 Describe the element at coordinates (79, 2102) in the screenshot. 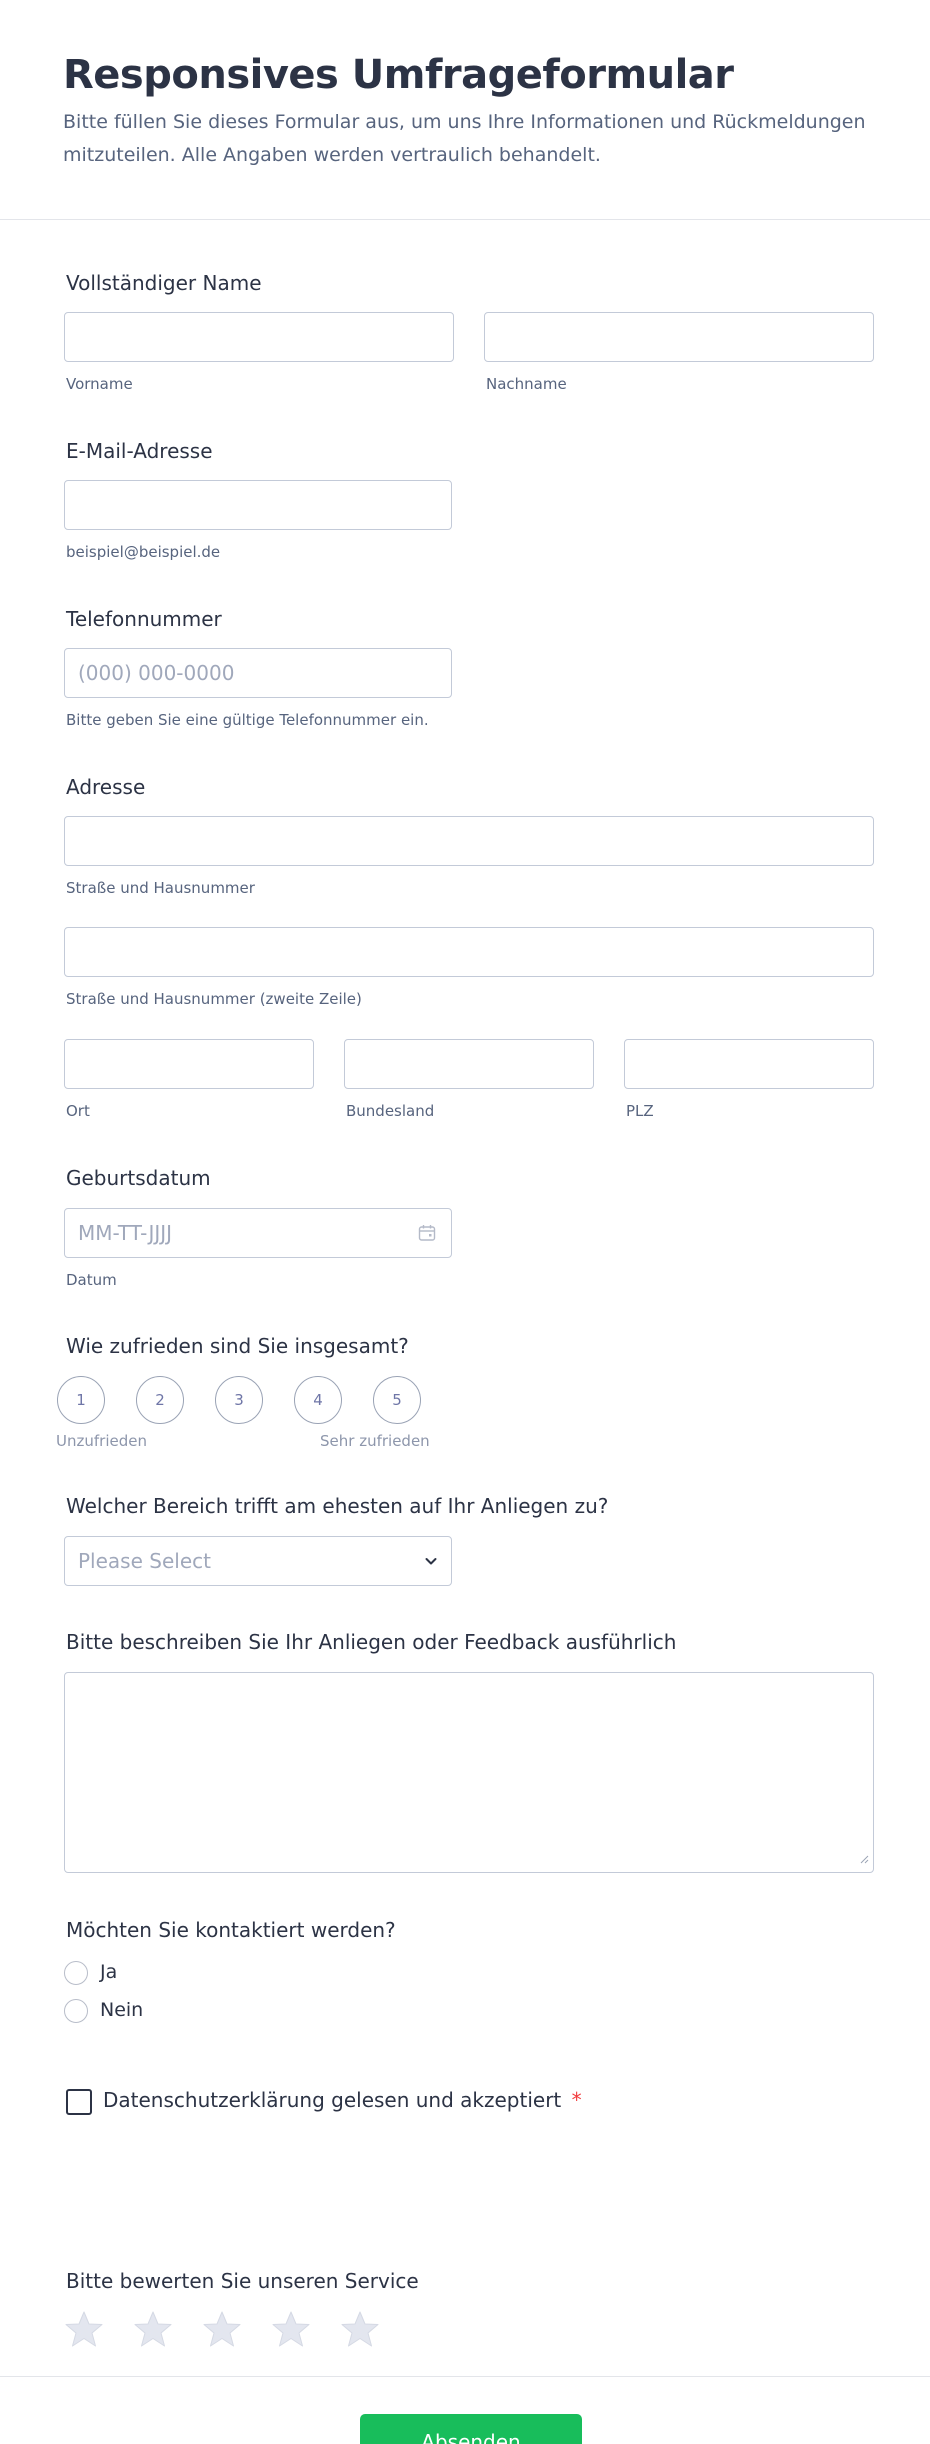

I see `privacy-checkbox` at that location.